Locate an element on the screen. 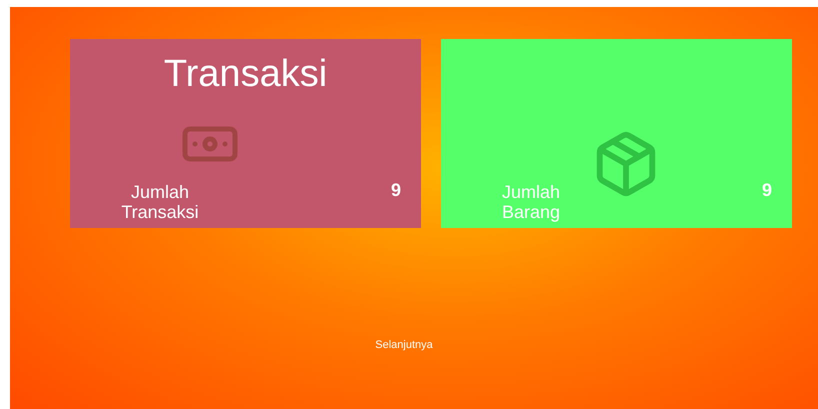  next-link: Selanjutnya is located at coordinates (404, 344).